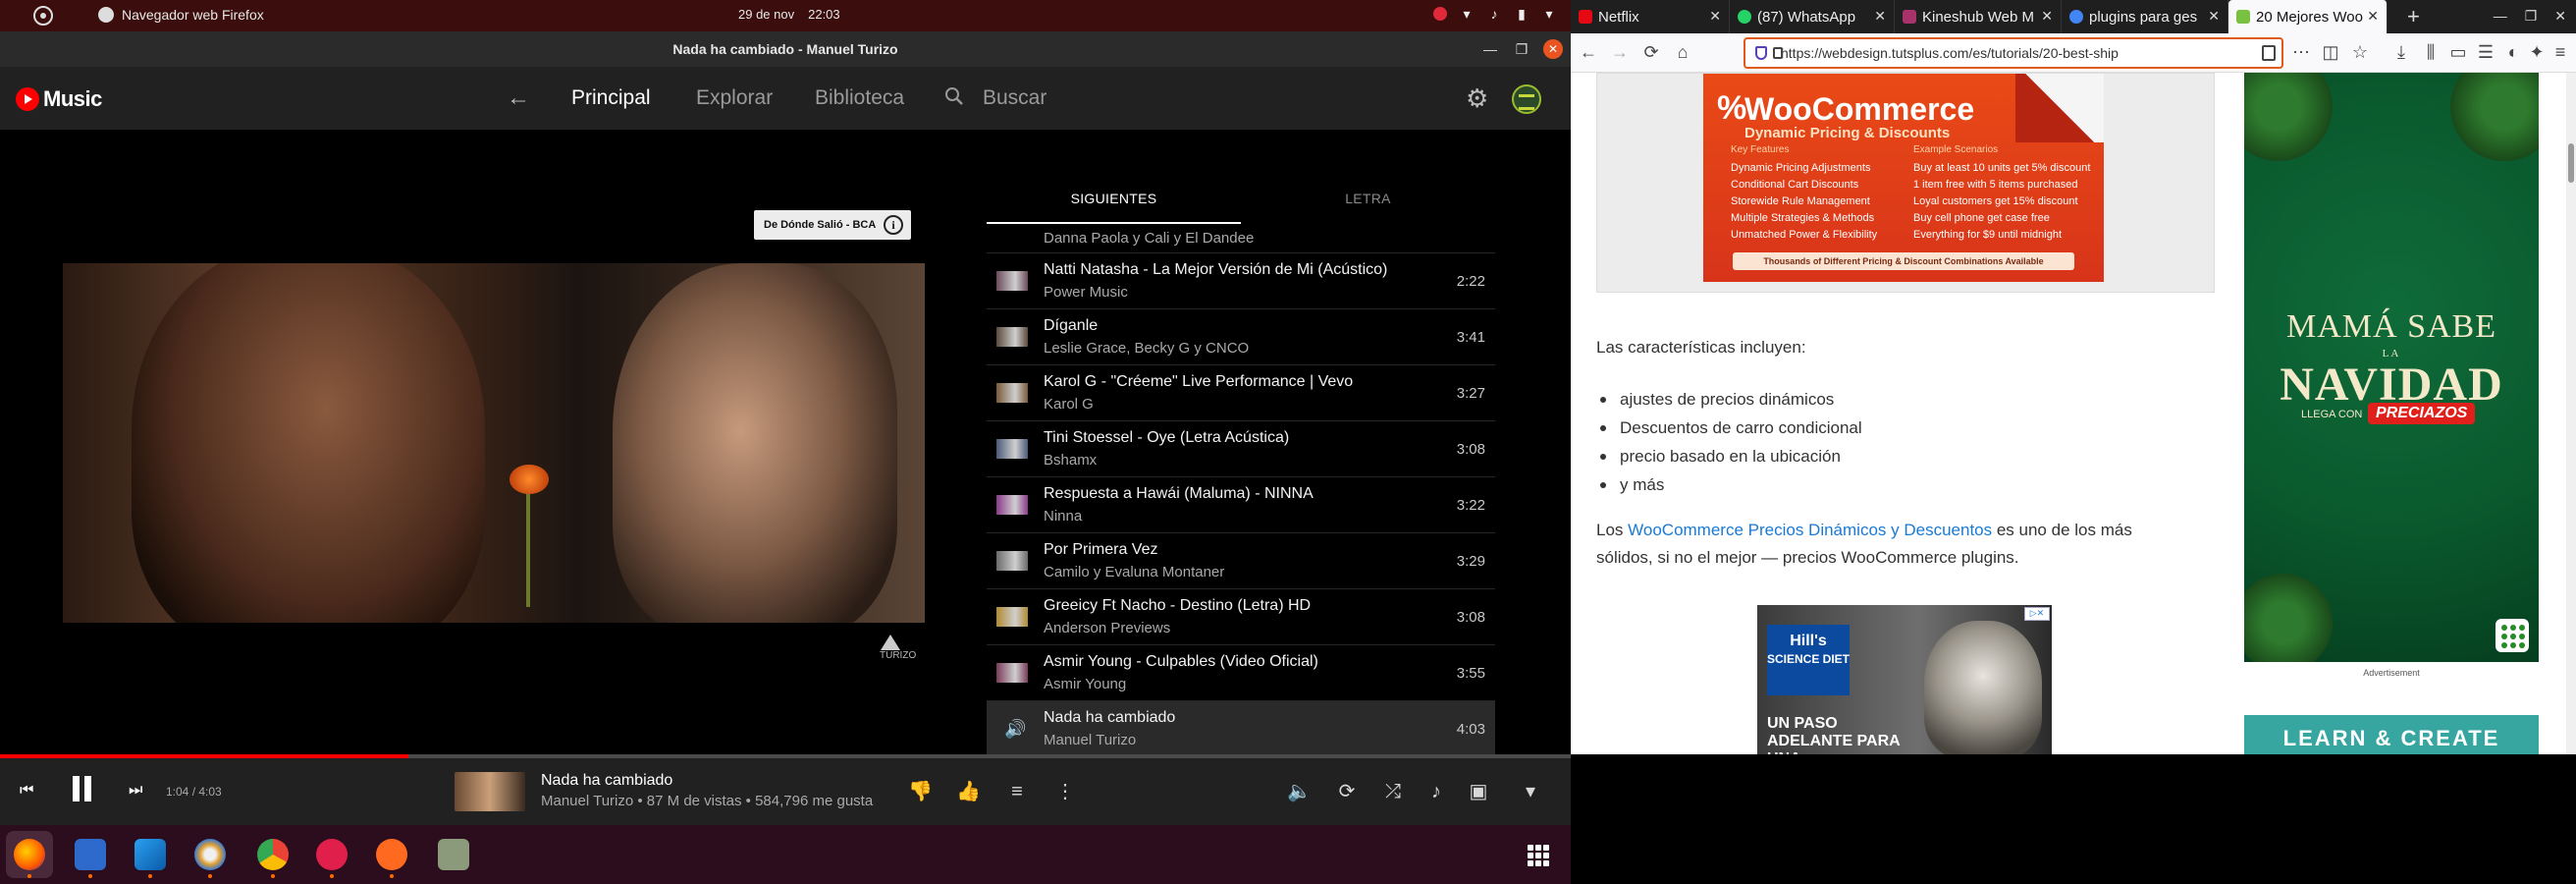 This screenshot has height=884, width=2576. I want to click on page-scrollbar, so click(2571, 413).